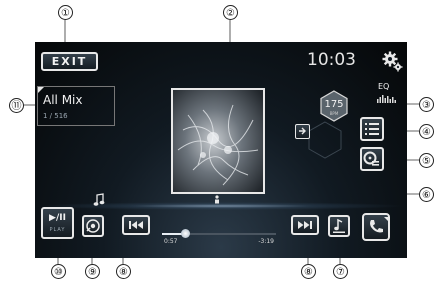 The height and width of the screenshot is (284, 435). Describe the element at coordinates (340, 271) in the screenshot. I see `callout-7: ⑦` at that location.